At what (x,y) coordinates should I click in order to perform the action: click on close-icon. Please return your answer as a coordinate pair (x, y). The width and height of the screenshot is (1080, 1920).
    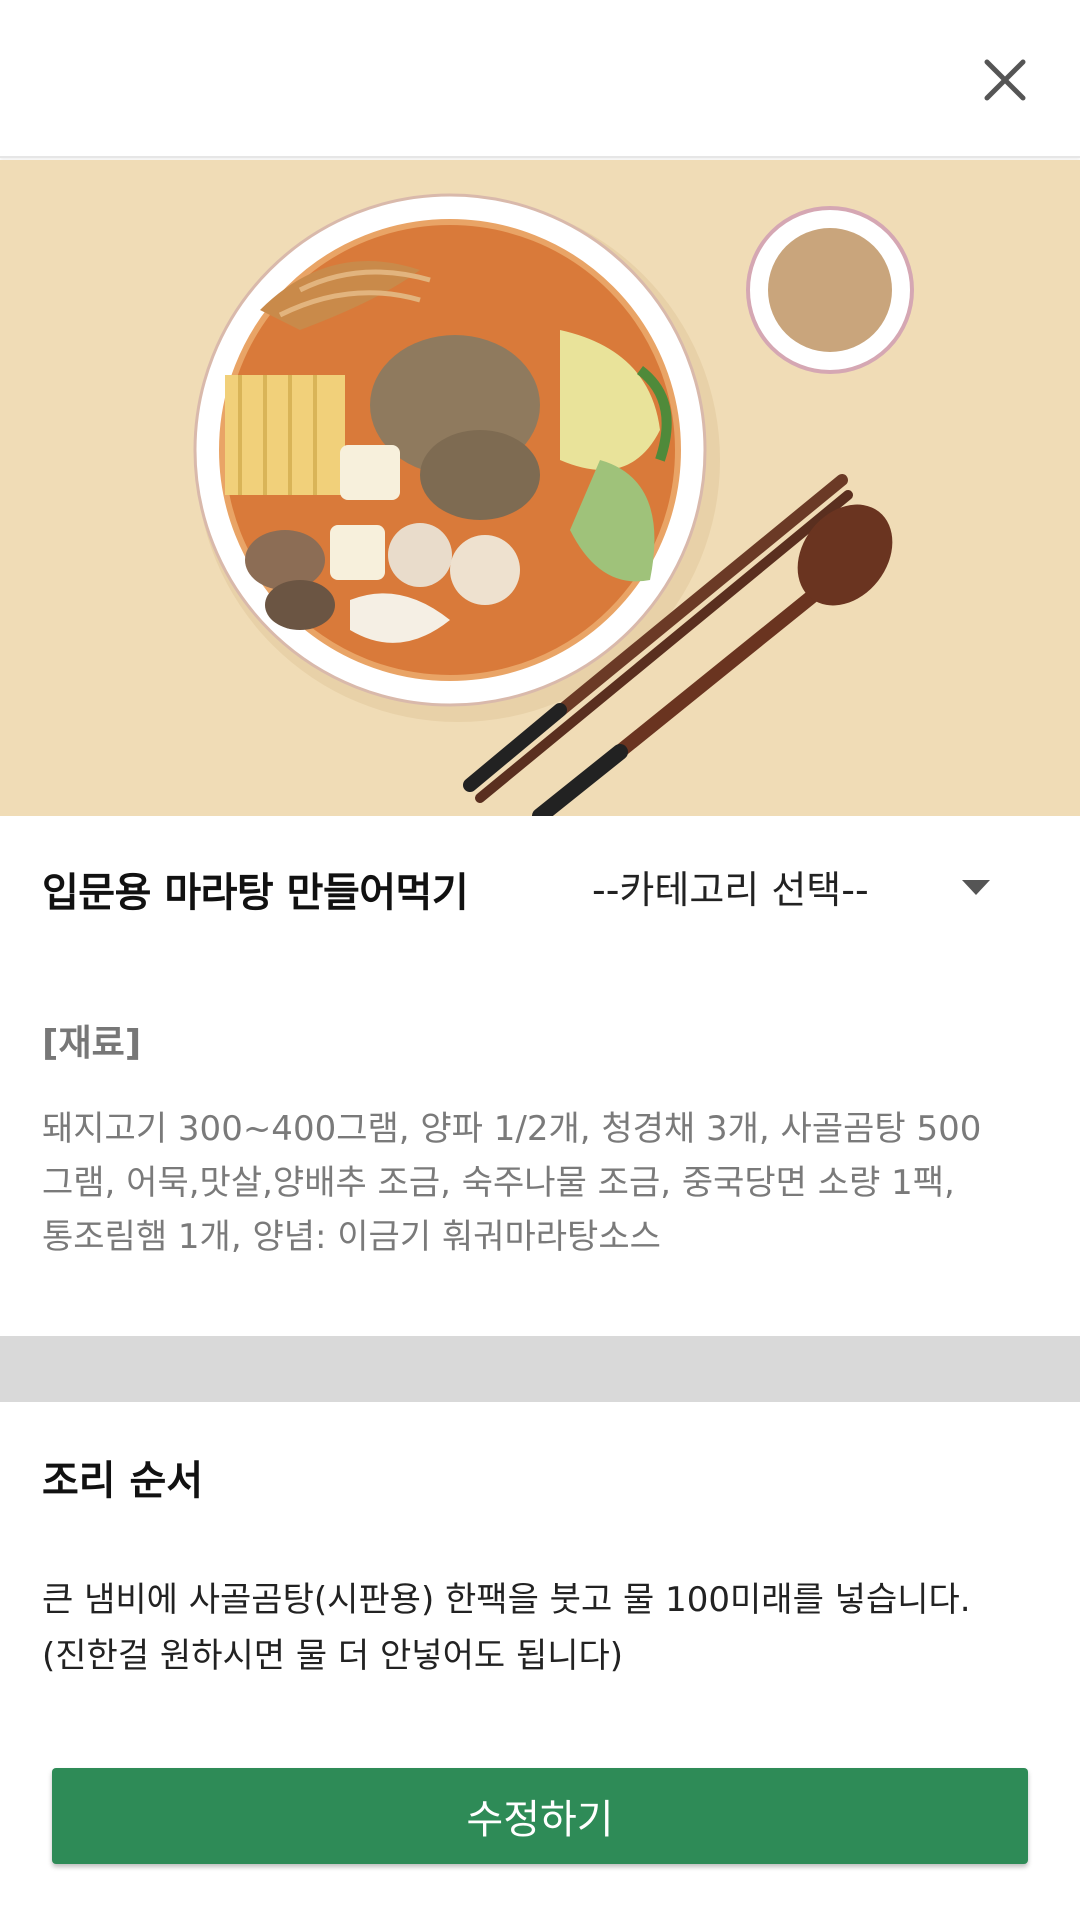
    Looking at the image, I should click on (1005, 80).